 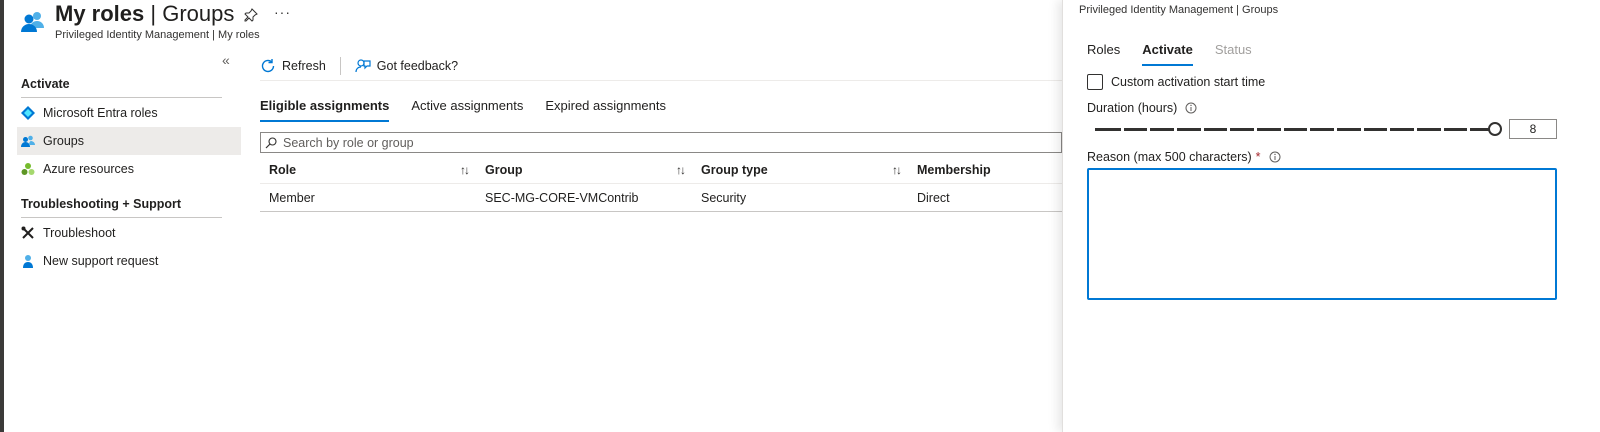 What do you see at coordinates (800, 170) in the screenshot?
I see `column-header-group-type: Group type ↑↓` at bounding box center [800, 170].